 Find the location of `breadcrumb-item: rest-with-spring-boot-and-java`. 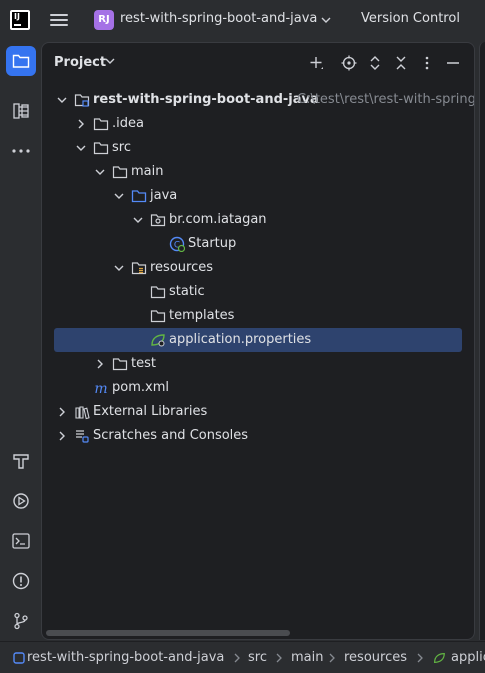

breadcrumb-item: rest-with-spring-boot-and-java is located at coordinates (125, 658).